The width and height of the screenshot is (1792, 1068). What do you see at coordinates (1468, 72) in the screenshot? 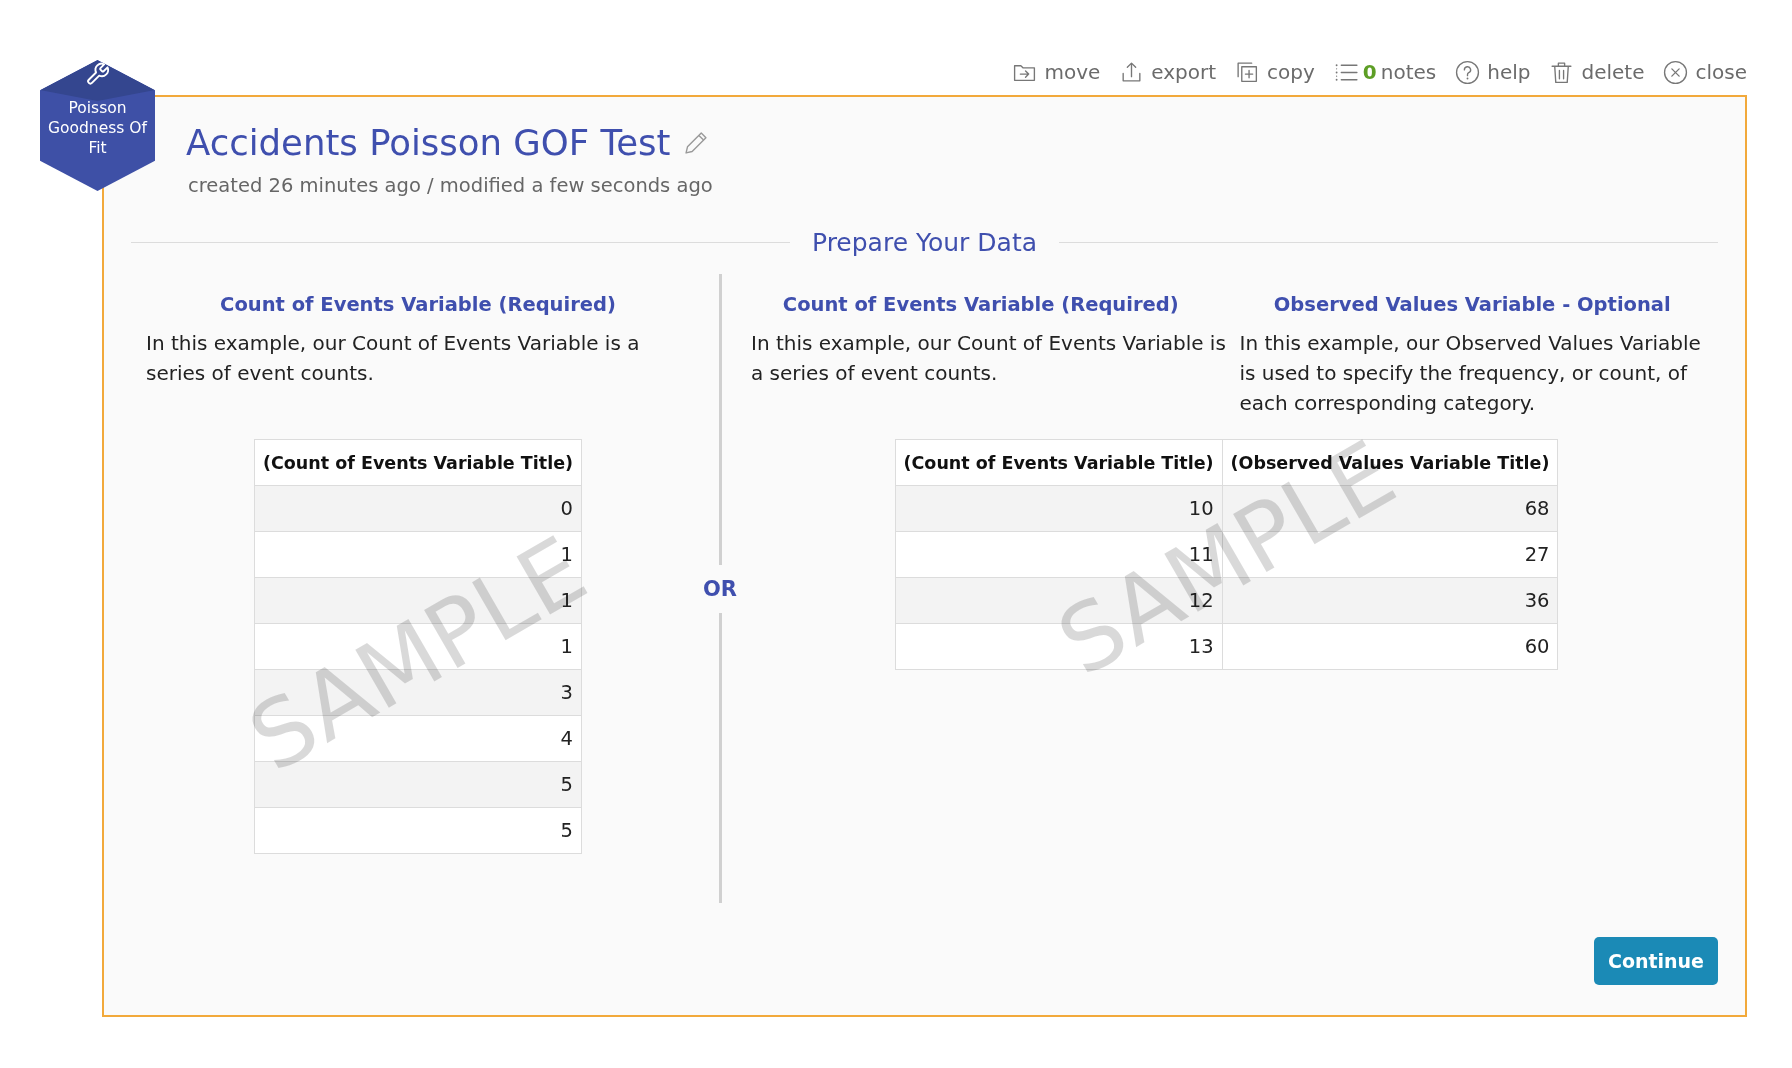
I see `help-icon` at bounding box center [1468, 72].